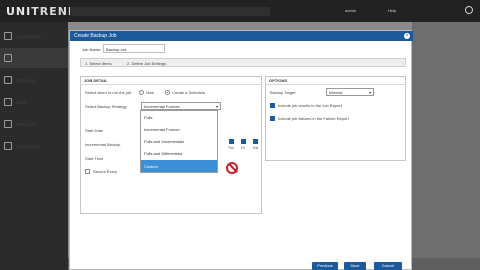 The height and width of the screenshot is (270, 480). What do you see at coordinates (170, 11) in the screenshot?
I see `top-search-bar` at bounding box center [170, 11].